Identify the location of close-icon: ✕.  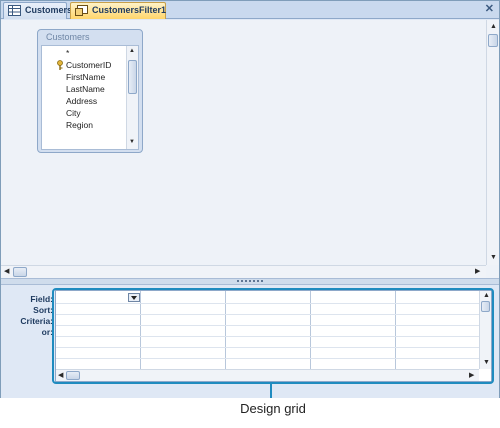
(489, 9).